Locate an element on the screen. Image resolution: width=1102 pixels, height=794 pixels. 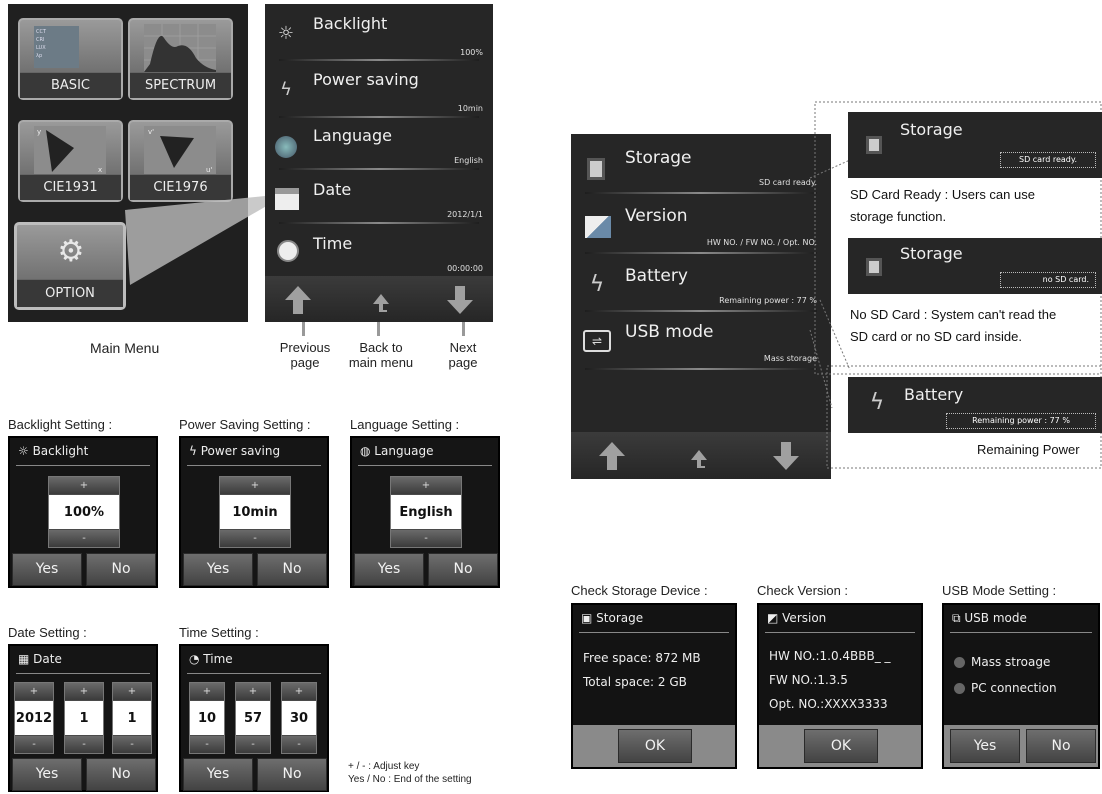
day-stepper: + 1 - is located at coordinates (132, 718).